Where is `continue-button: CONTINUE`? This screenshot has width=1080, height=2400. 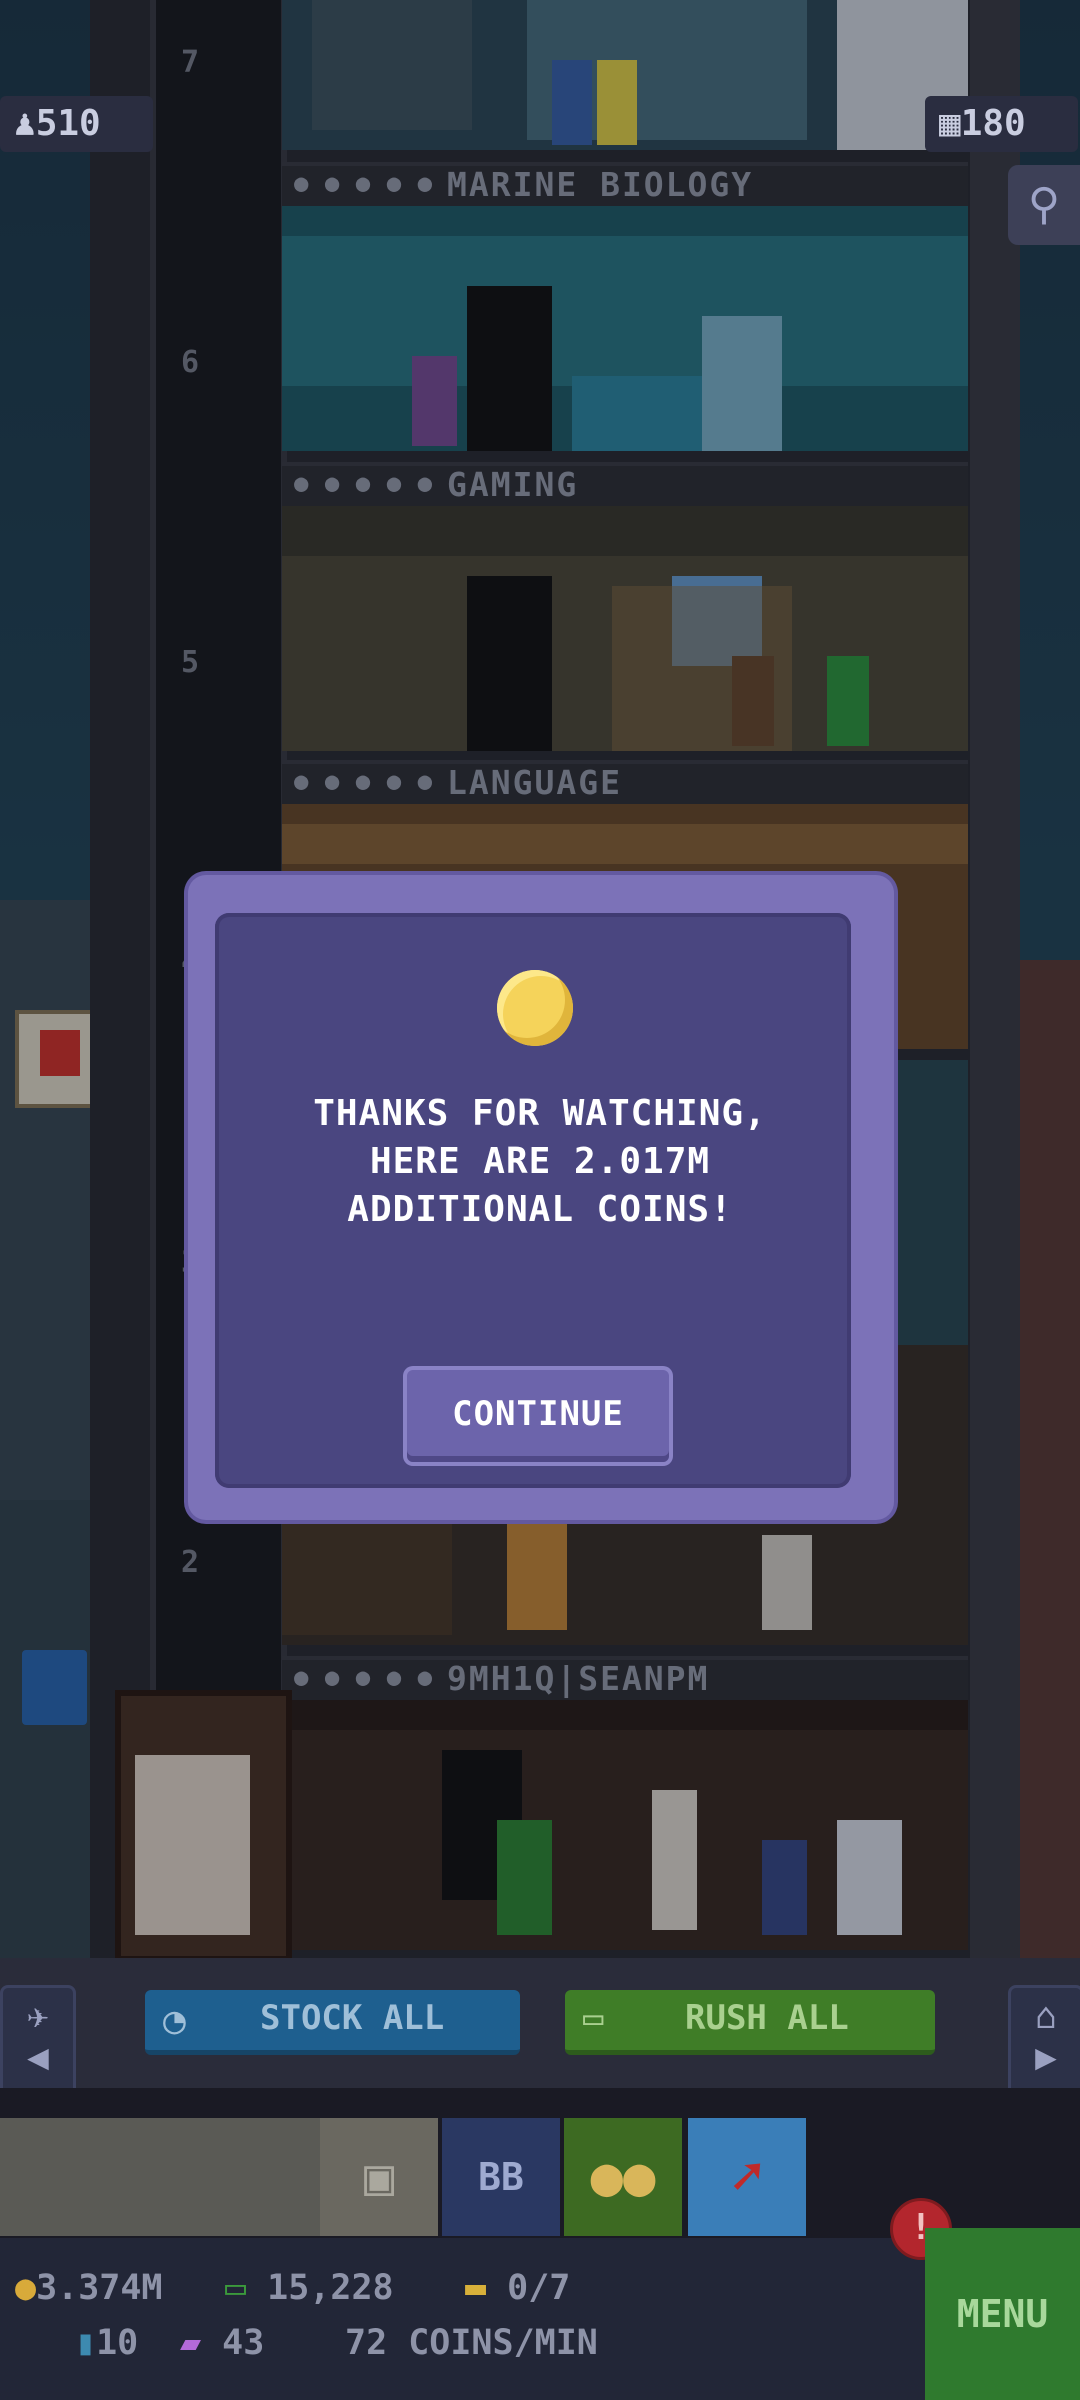 continue-button: CONTINUE is located at coordinates (538, 1416).